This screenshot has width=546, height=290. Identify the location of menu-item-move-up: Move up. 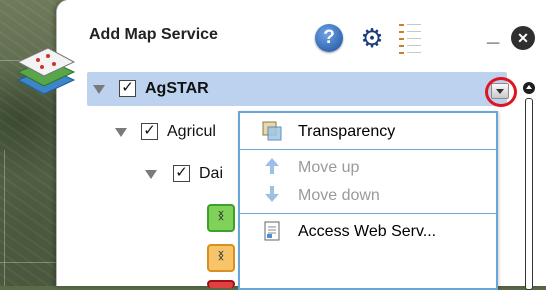
(368, 168).